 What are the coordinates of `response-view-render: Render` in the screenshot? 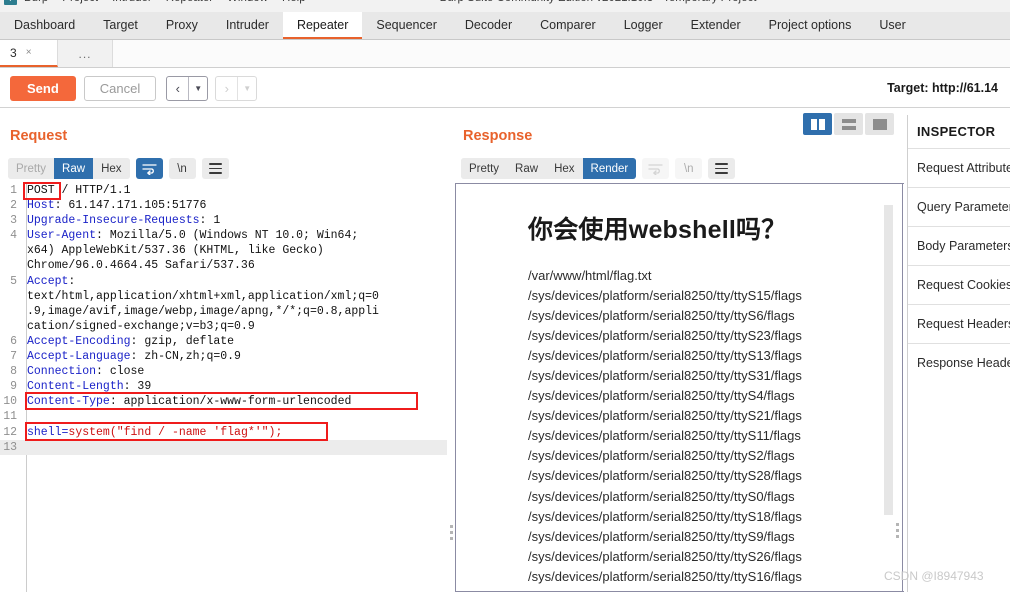 It's located at (609, 168).